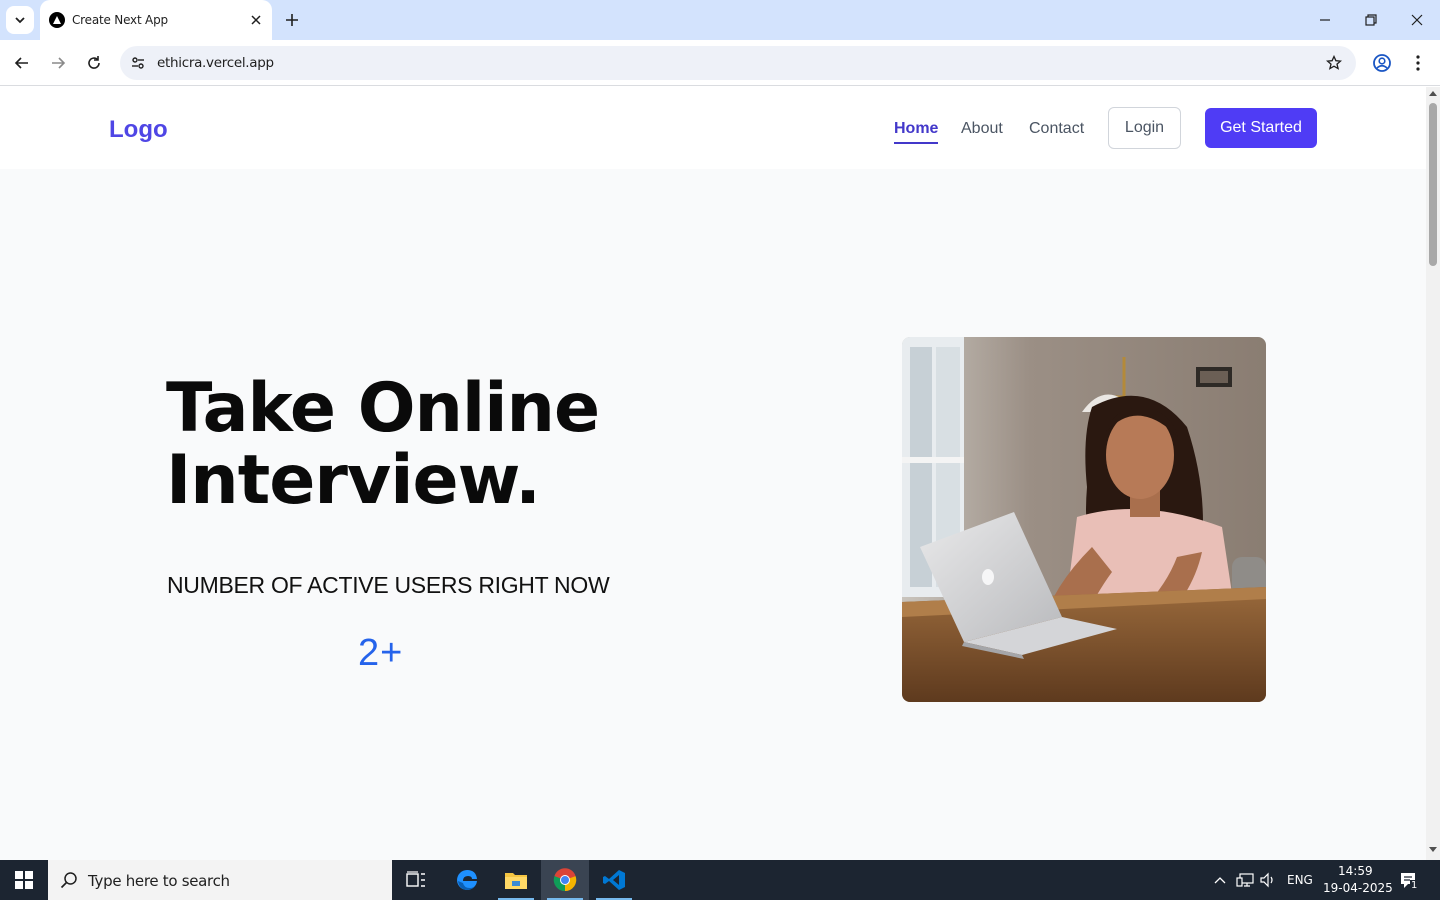 The height and width of the screenshot is (900, 1440). Describe the element at coordinates (416, 880) in the screenshot. I see `task-view-icon` at that location.